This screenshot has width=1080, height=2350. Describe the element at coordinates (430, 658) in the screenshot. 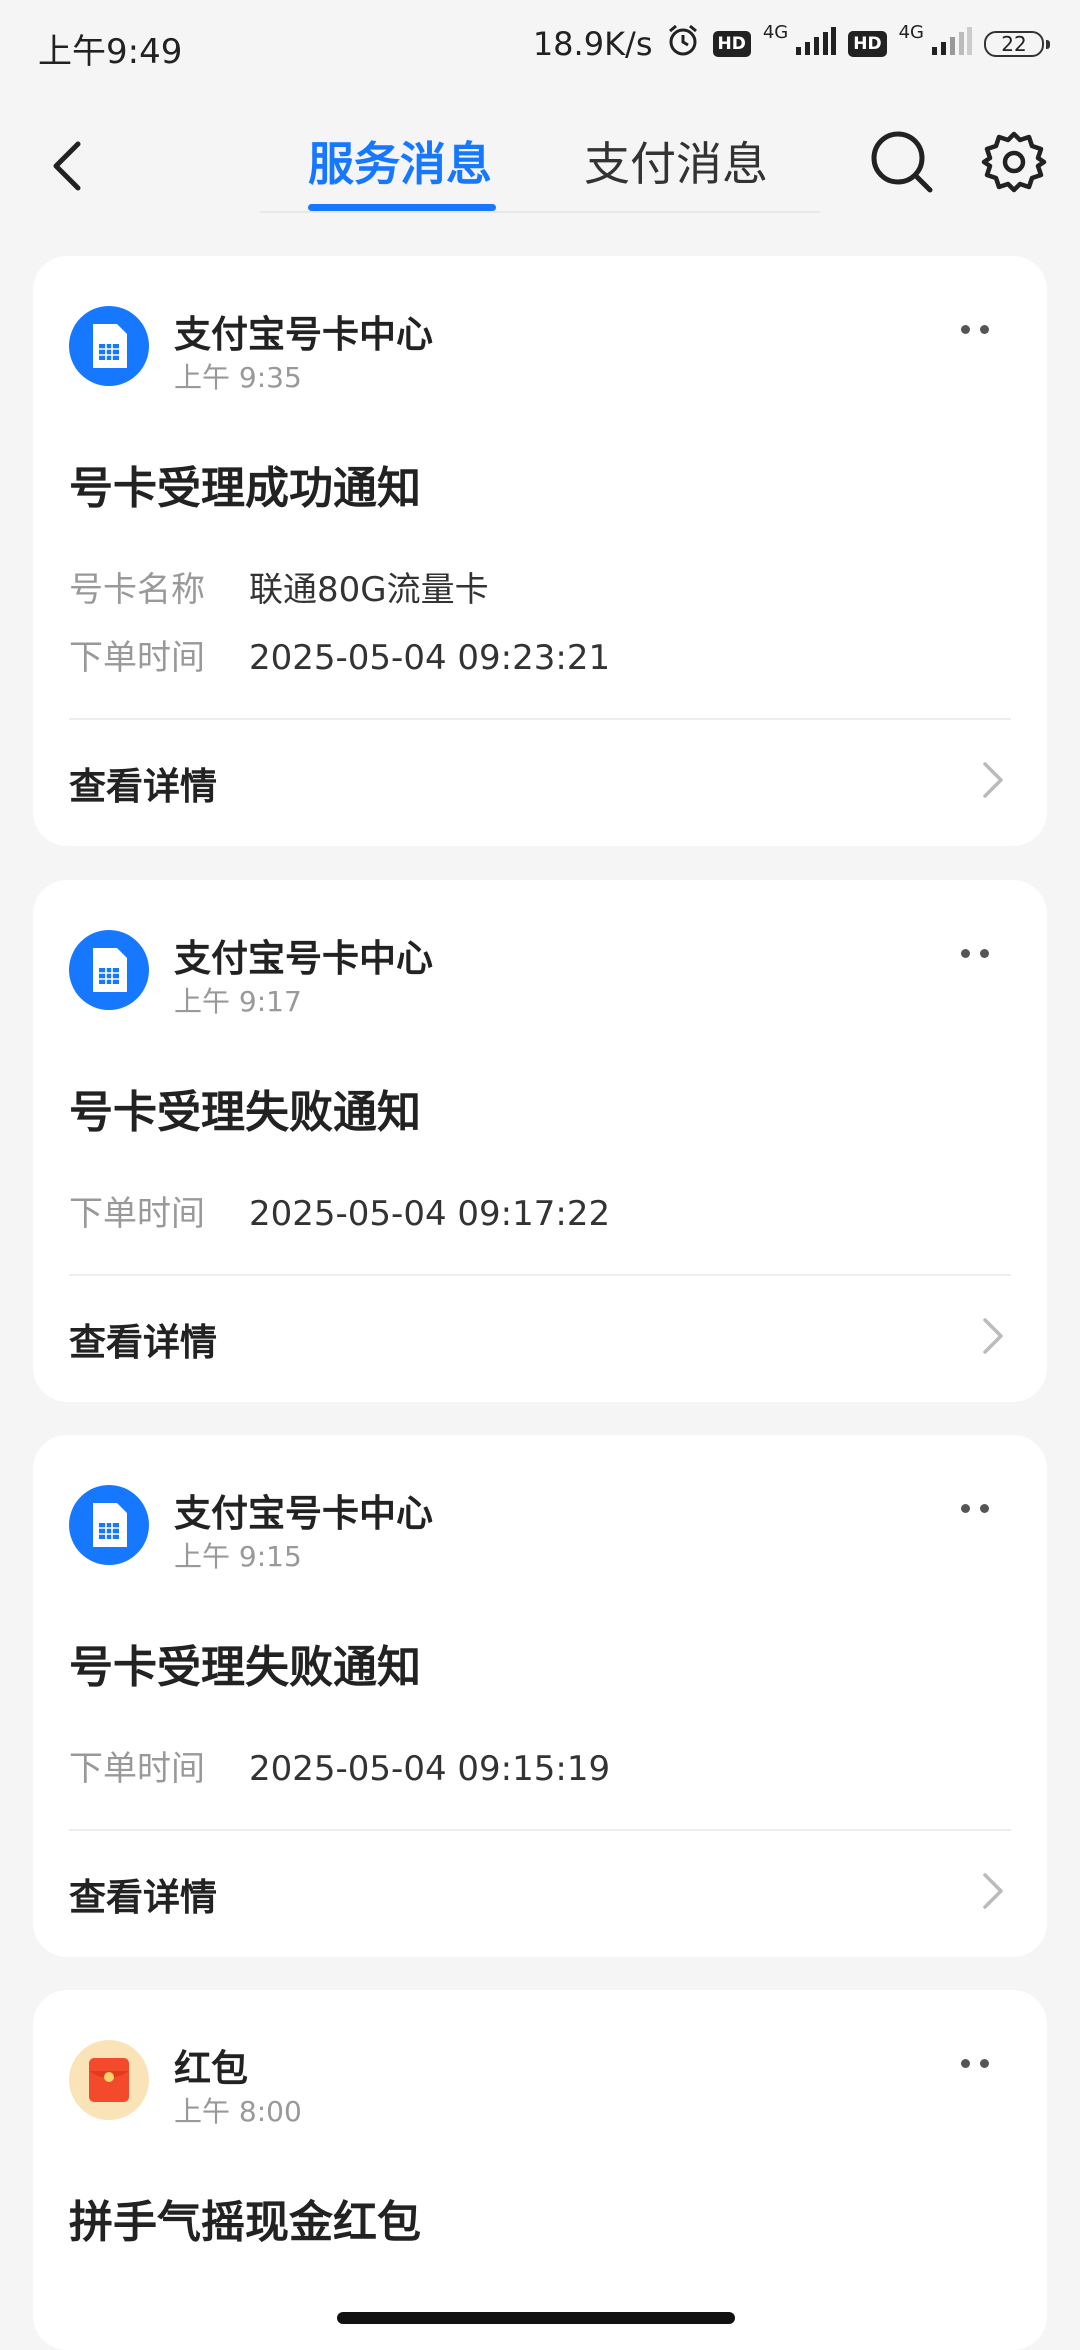

I see `field-value: 2025-05-04 09:23:21` at that location.